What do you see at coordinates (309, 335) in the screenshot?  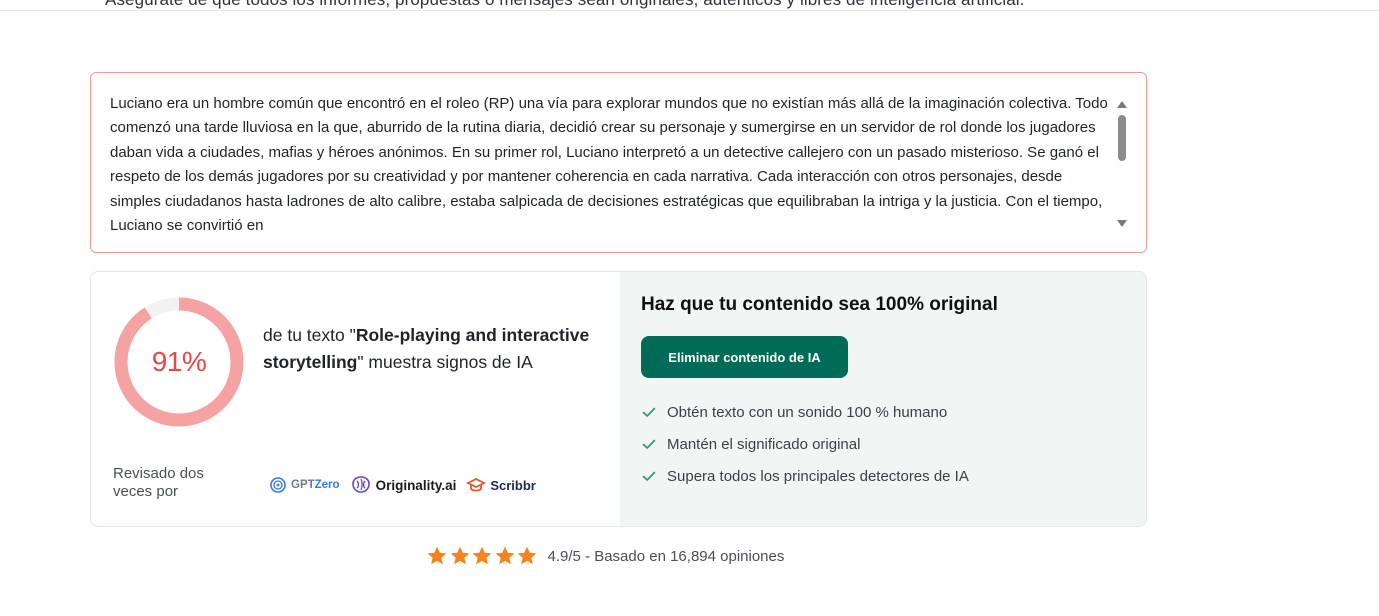 I see `result-text-prefix: de tu texto "` at bounding box center [309, 335].